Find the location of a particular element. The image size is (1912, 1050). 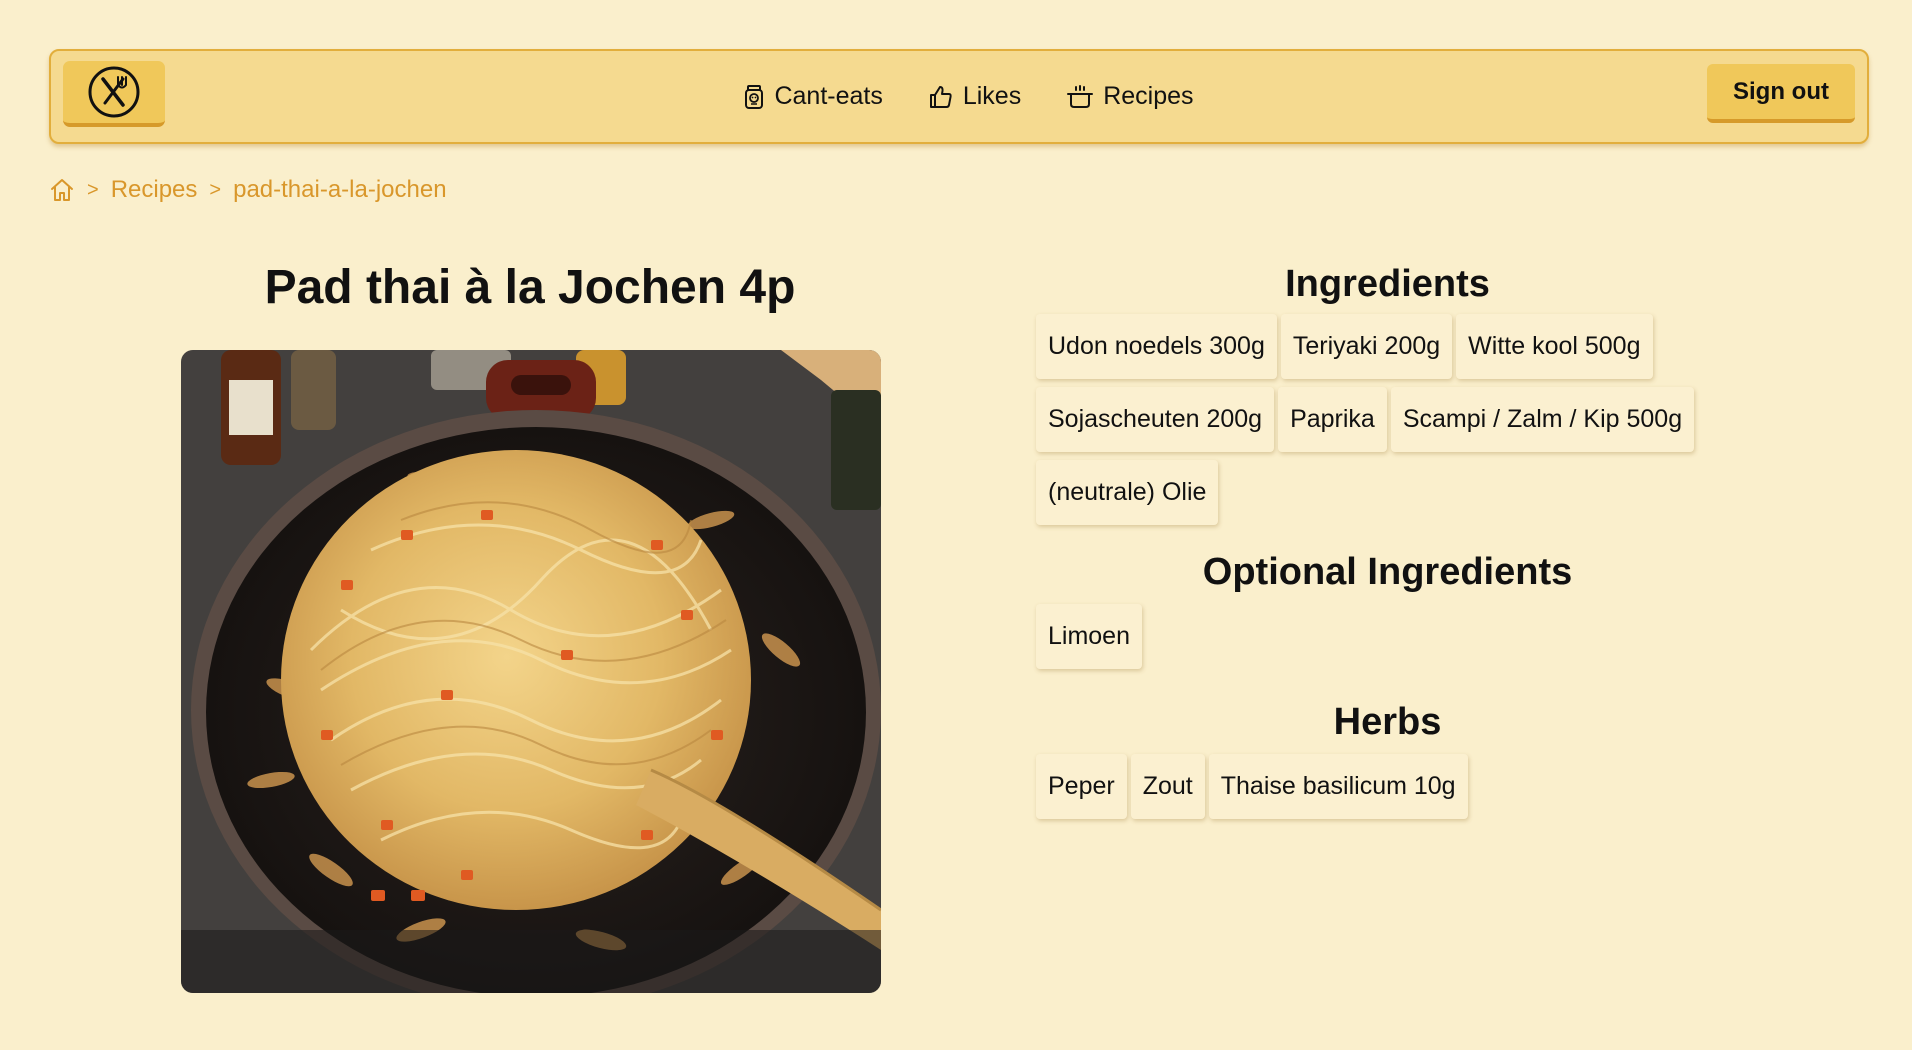

top-navbar: Cant-eats Likes Recipes Sign out is located at coordinates (959, 96).